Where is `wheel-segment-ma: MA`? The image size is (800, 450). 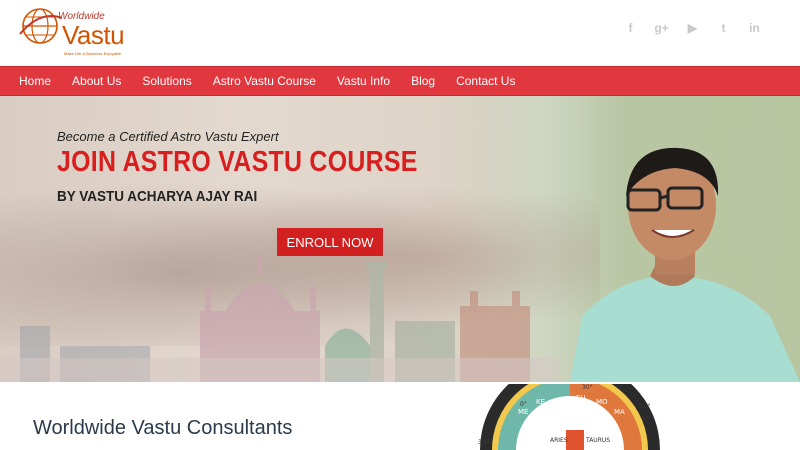 wheel-segment-ma: MA is located at coordinates (619, 412).